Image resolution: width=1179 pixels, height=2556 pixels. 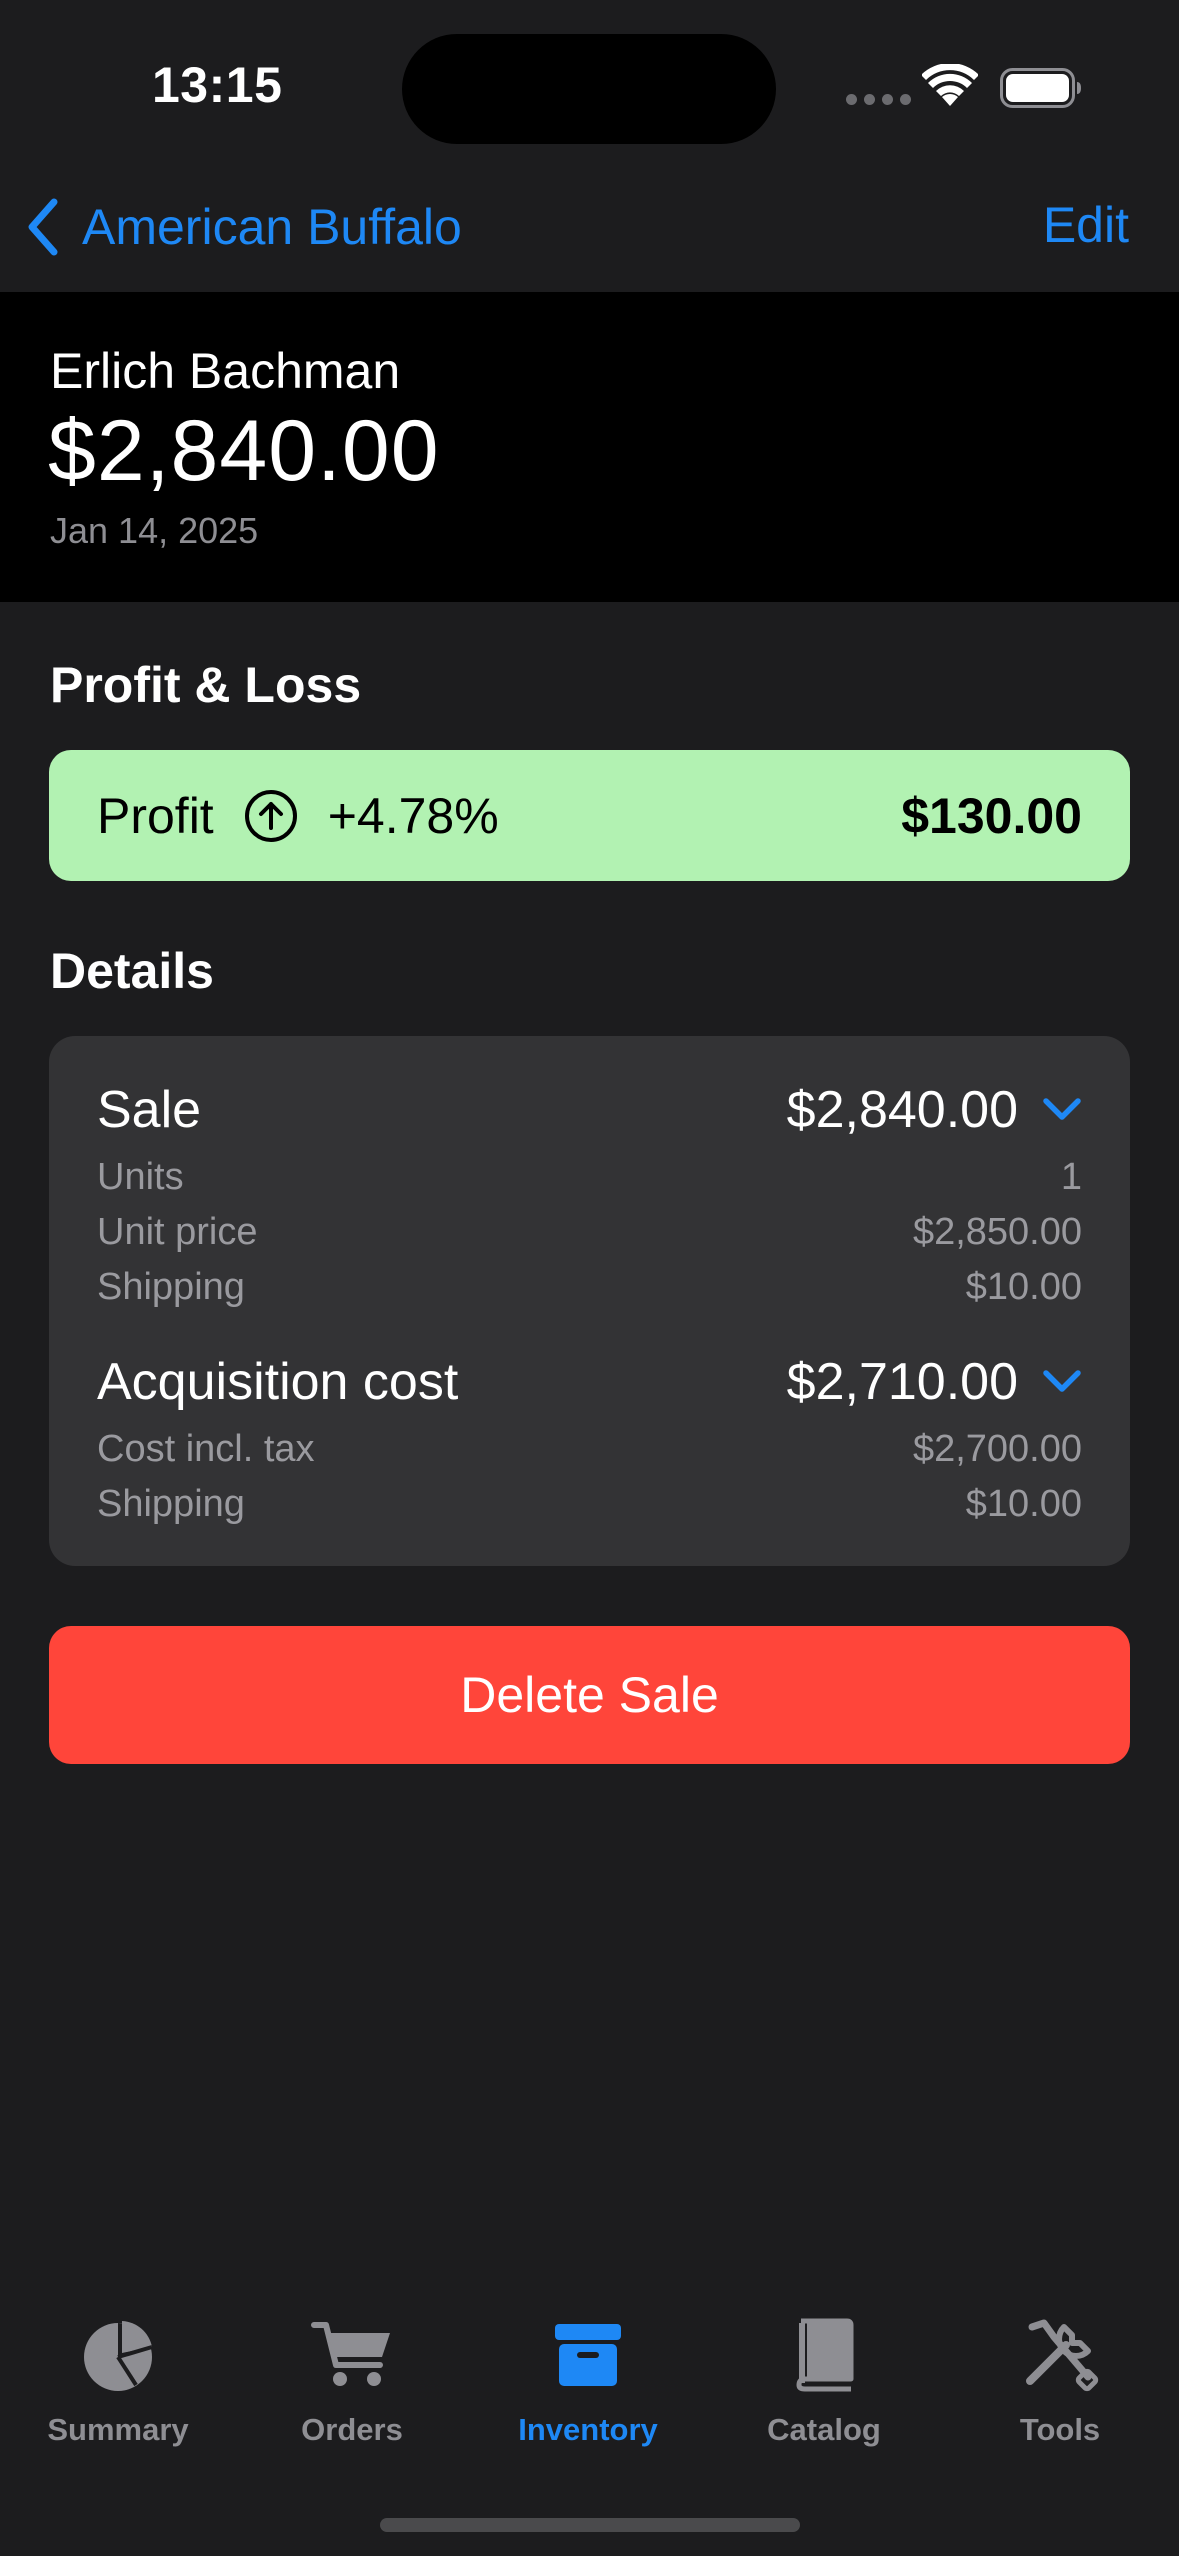 I want to click on unit-price-value: $2,850.00, so click(x=997, y=1232).